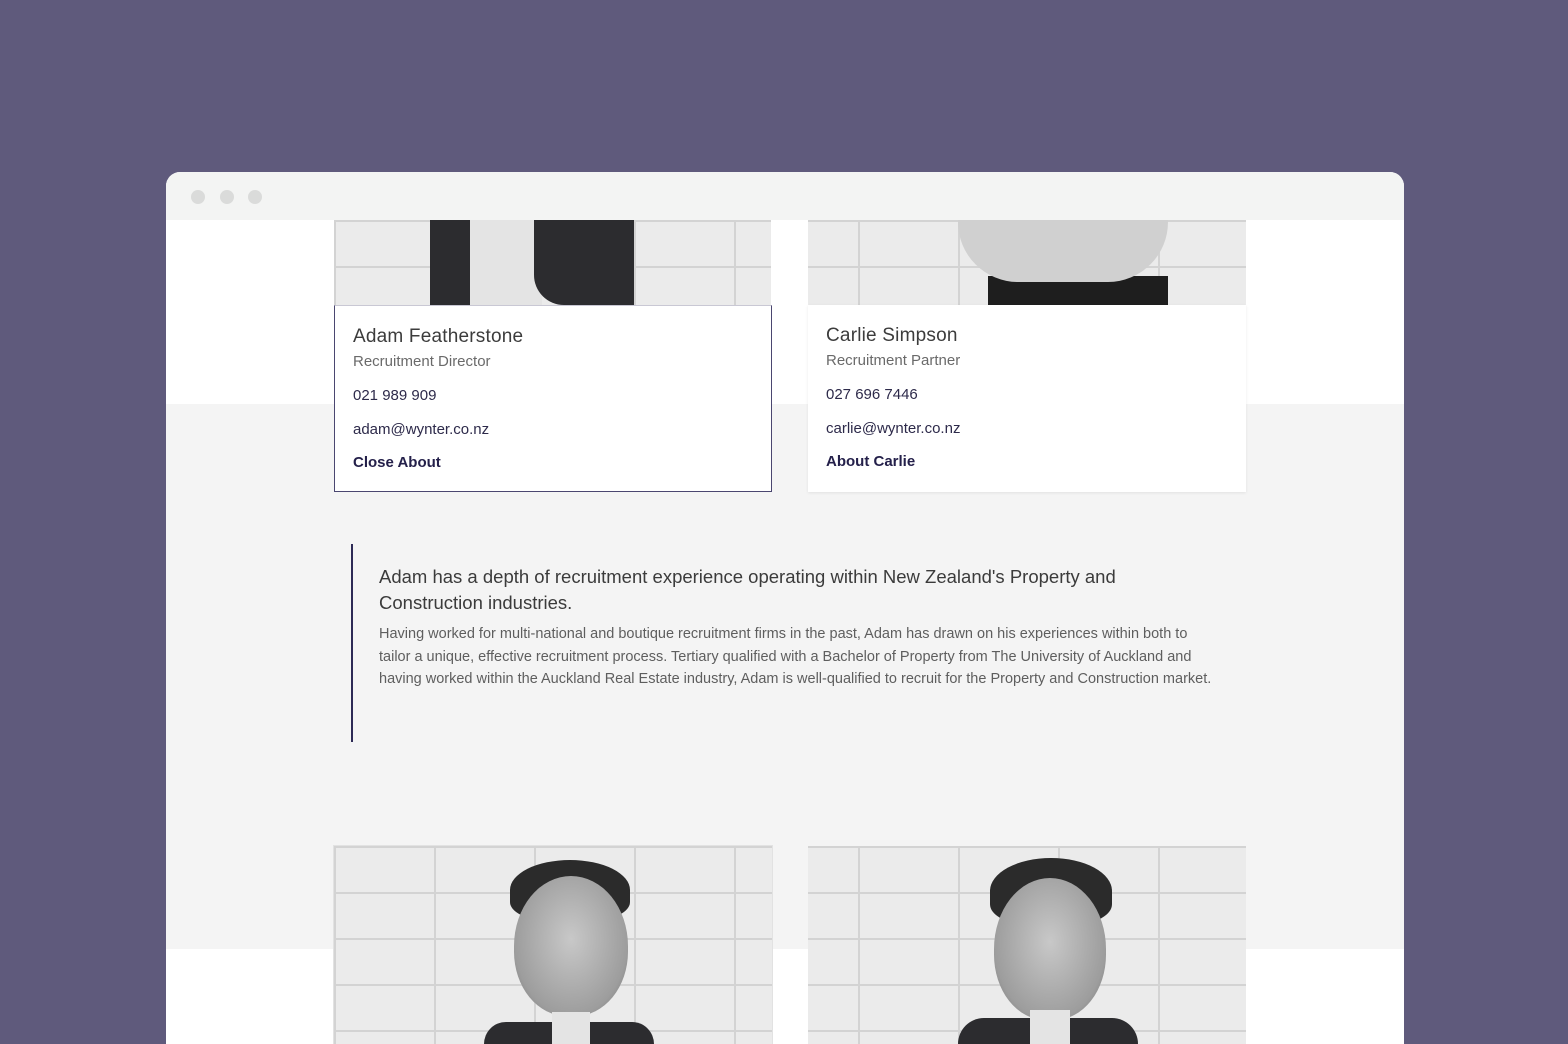  Describe the element at coordinates (892, 335) in the screenshot. I see `member-name: Carlie Simpson` at that location.